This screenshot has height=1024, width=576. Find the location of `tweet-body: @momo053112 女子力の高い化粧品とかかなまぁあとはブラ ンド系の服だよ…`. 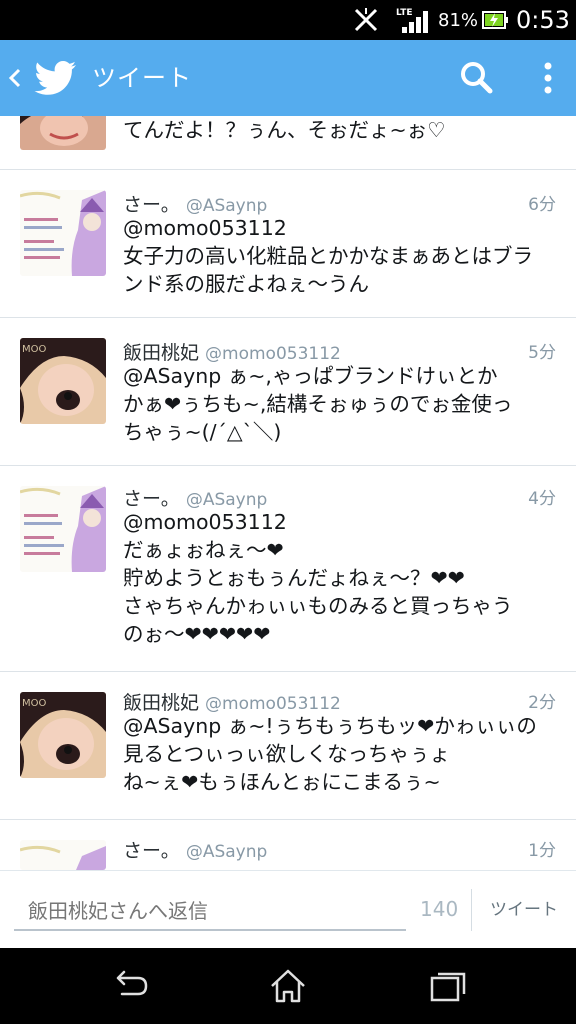

tweet-body: @momo053112 女子力の高い化粧品とかかなまぁあとはブラ ンド系の服だよ… is located at coordinates (341, 256).